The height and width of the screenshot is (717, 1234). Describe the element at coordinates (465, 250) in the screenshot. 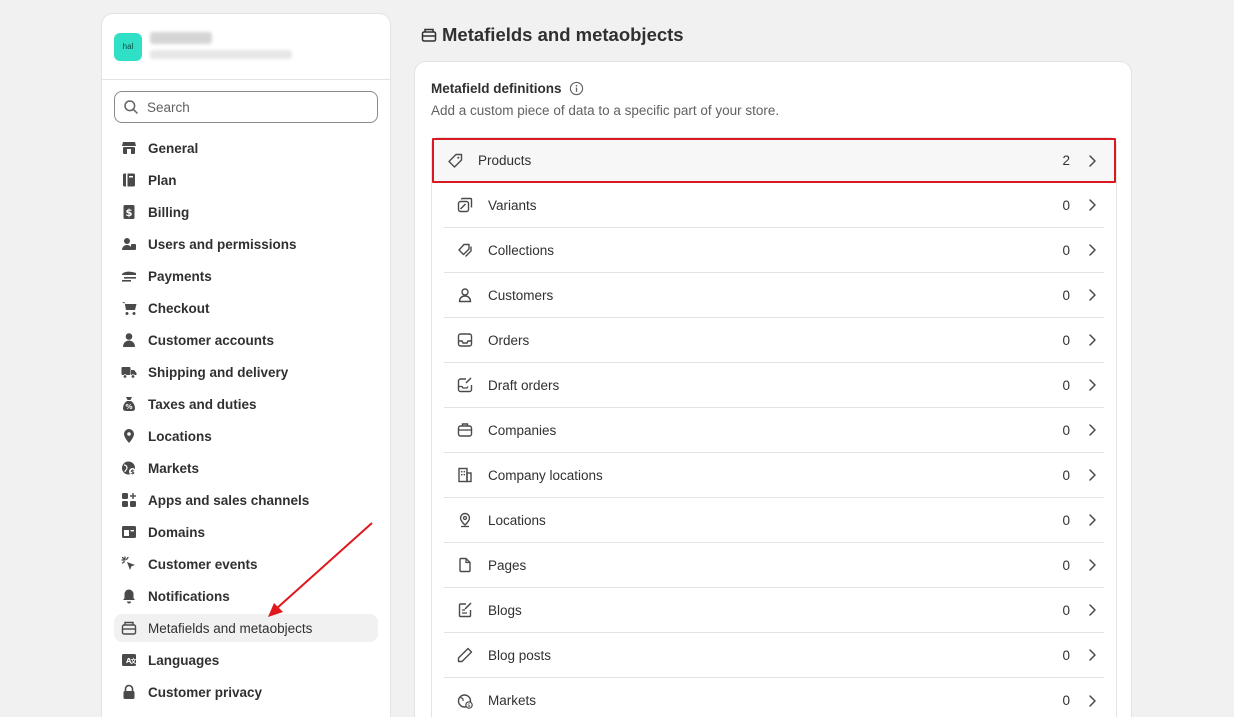

I see `collections-icon` at that location.